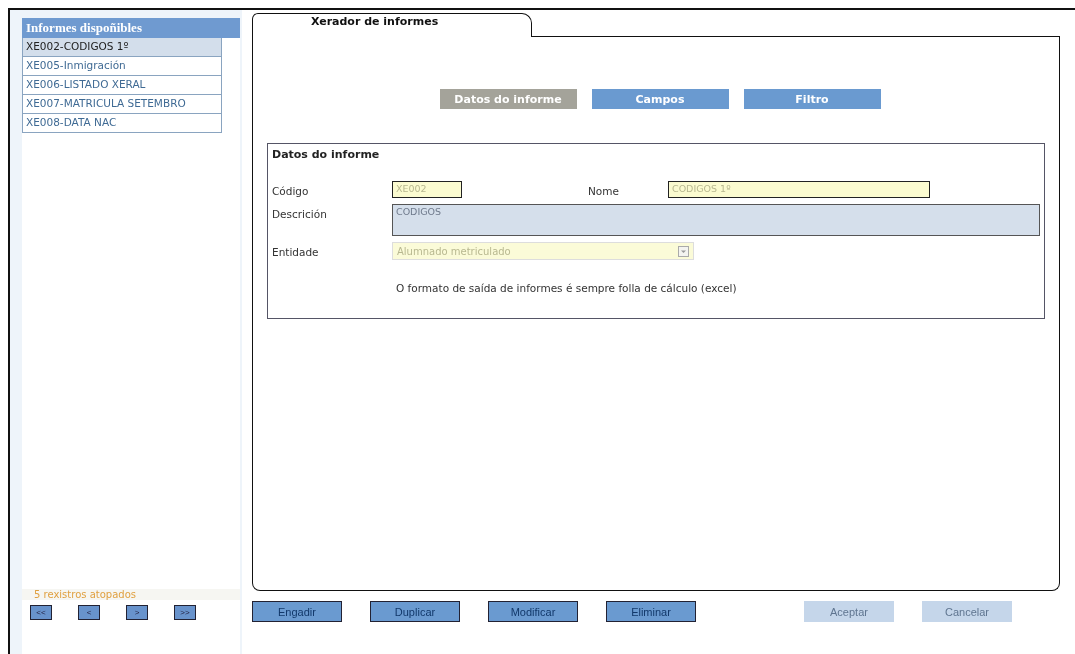 This screenshot has height=654, width=1075. I want to click on report-item: XE002-CODIGOS 1º, so click(122, 47).